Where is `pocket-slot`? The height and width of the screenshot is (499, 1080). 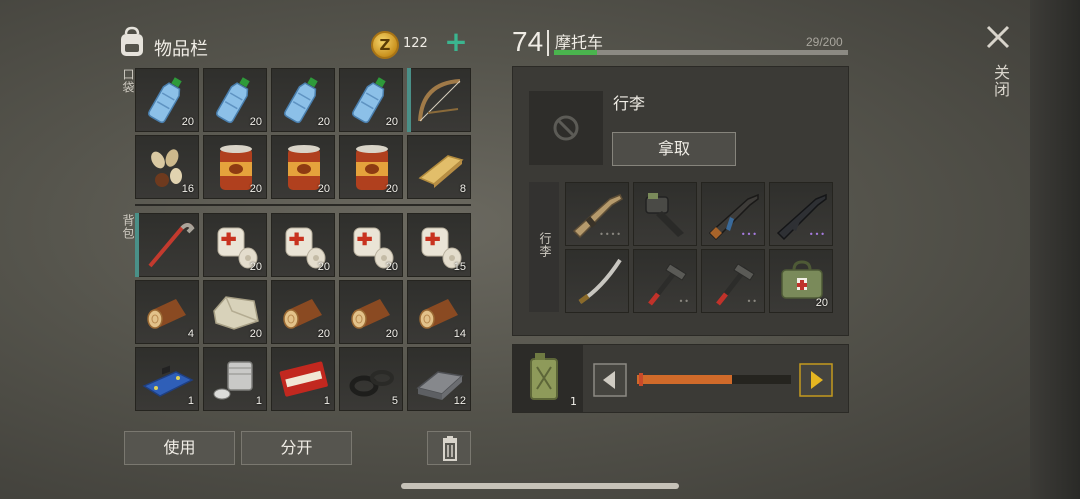 pocket-slot is located at coordinates (439, 100).